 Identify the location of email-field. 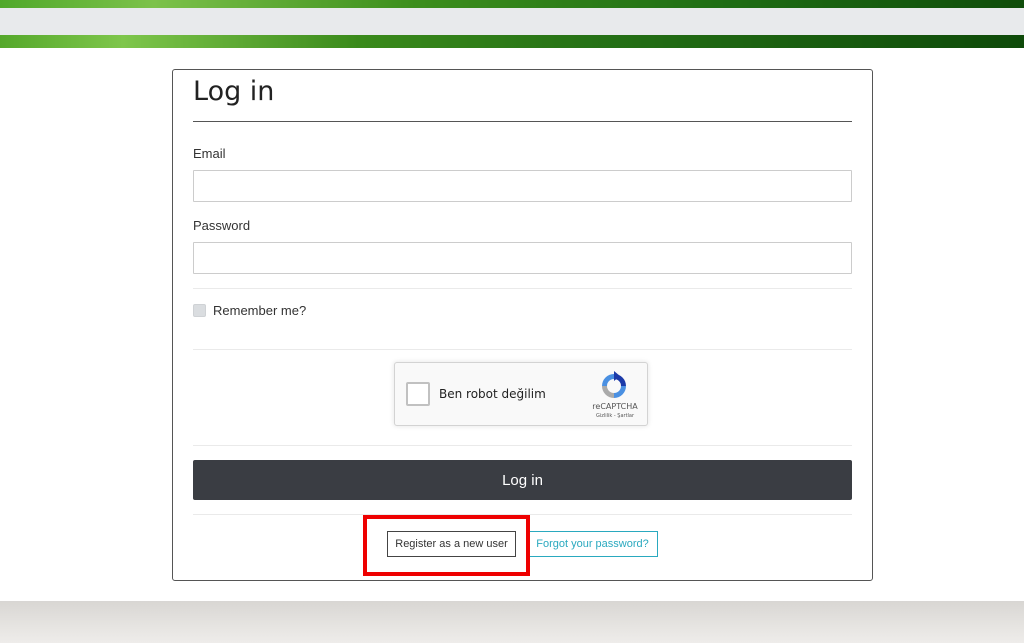
(522, 186).